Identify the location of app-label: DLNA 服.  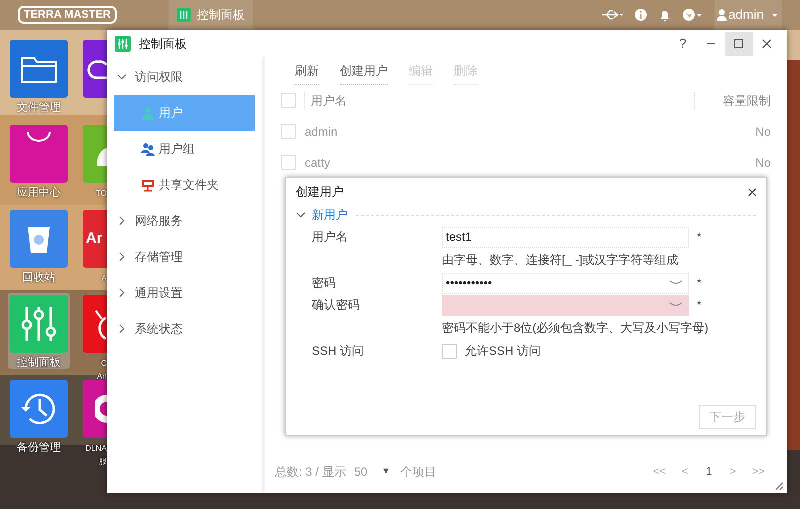
(95, 455).